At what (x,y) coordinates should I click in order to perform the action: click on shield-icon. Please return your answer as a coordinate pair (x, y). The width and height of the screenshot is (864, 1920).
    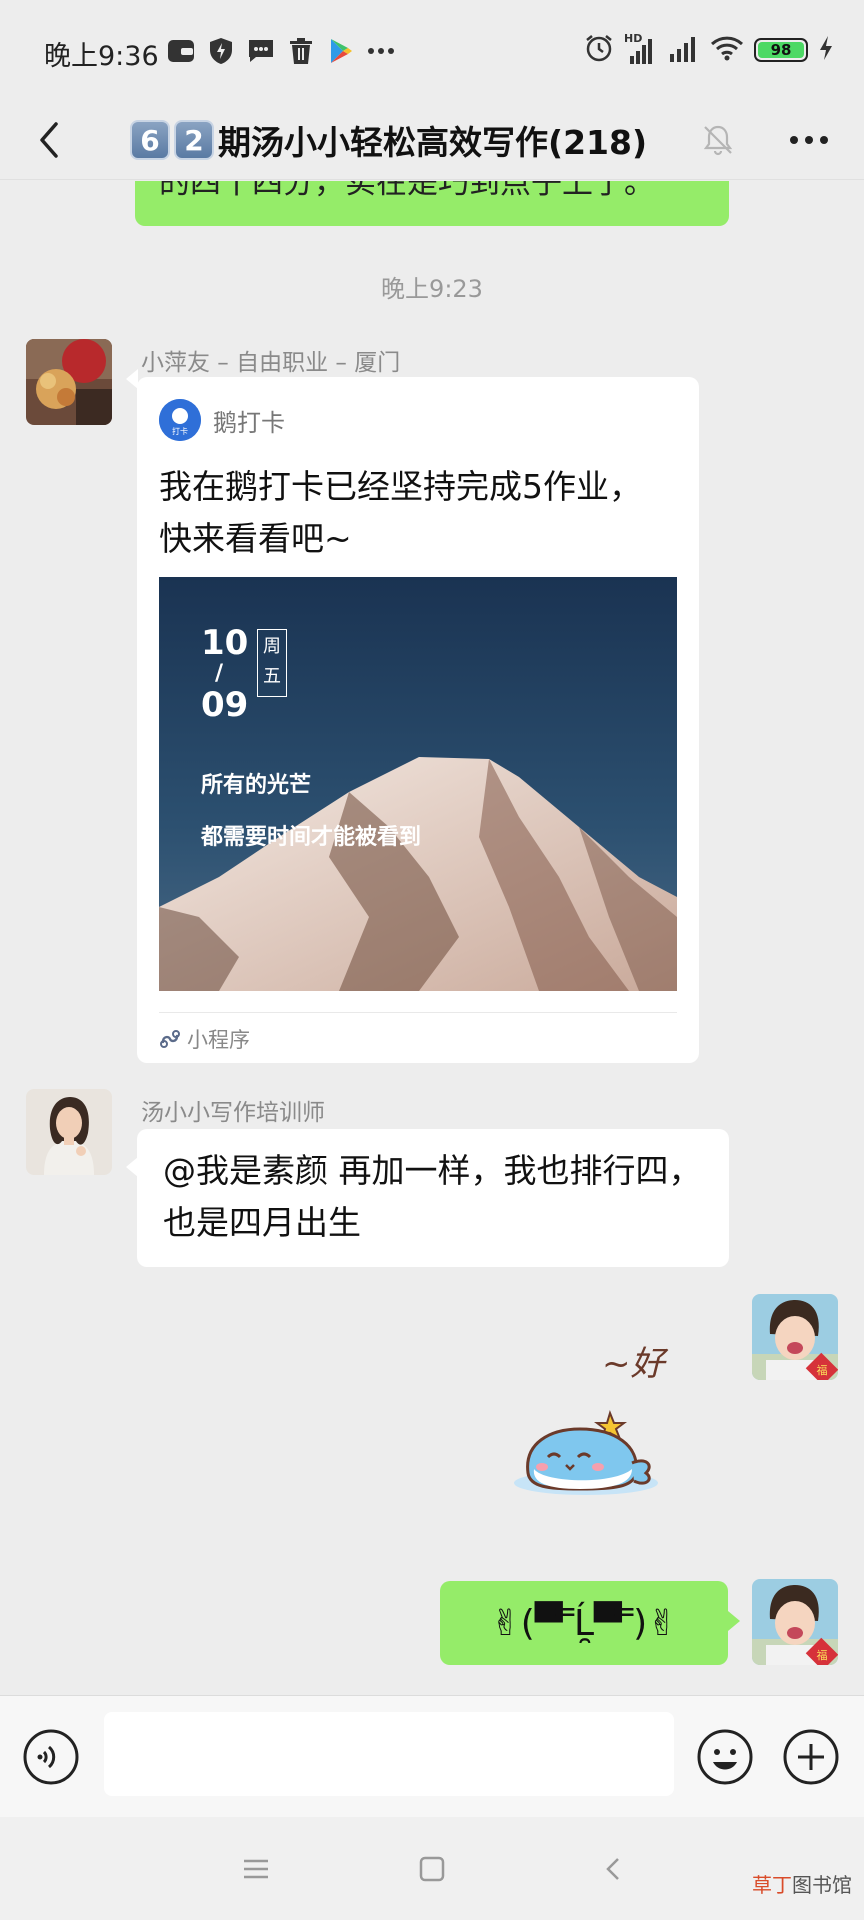
    Looking at the image, I should click on (221, 51).